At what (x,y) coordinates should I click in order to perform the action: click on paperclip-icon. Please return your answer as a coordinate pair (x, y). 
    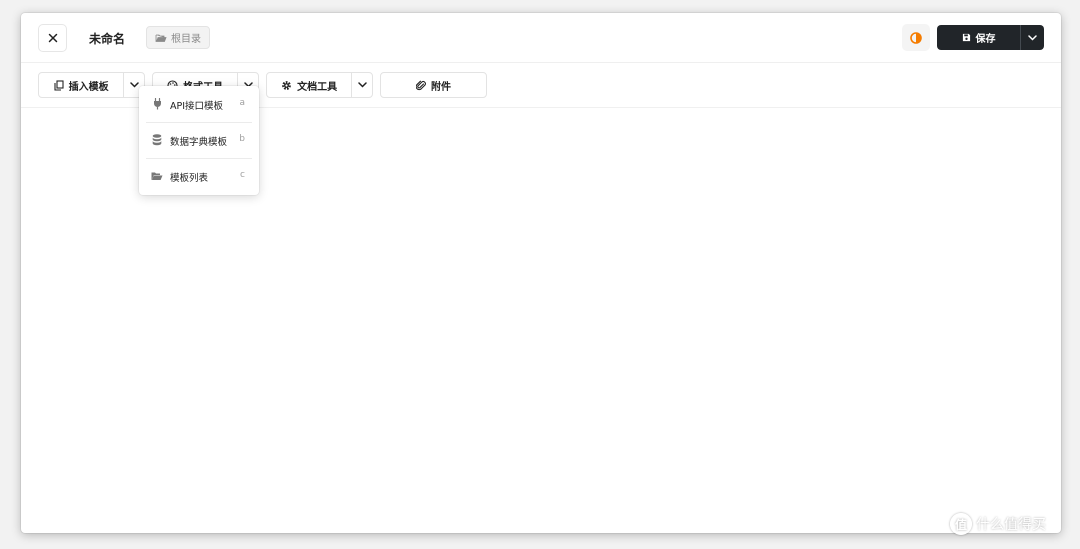
    Looking at the image, I should click on (421, 85).